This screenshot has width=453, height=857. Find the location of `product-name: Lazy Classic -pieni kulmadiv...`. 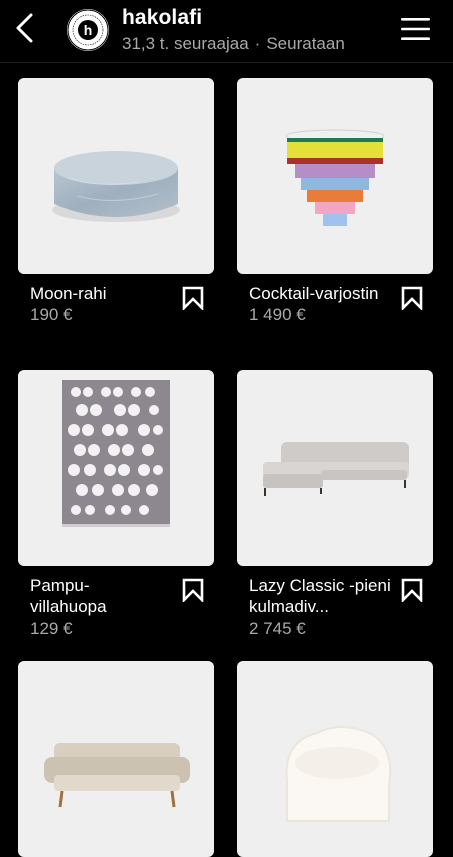

product-name: Lazy Classic -pieni kulmadiv... is located at coordinates (323, 596).